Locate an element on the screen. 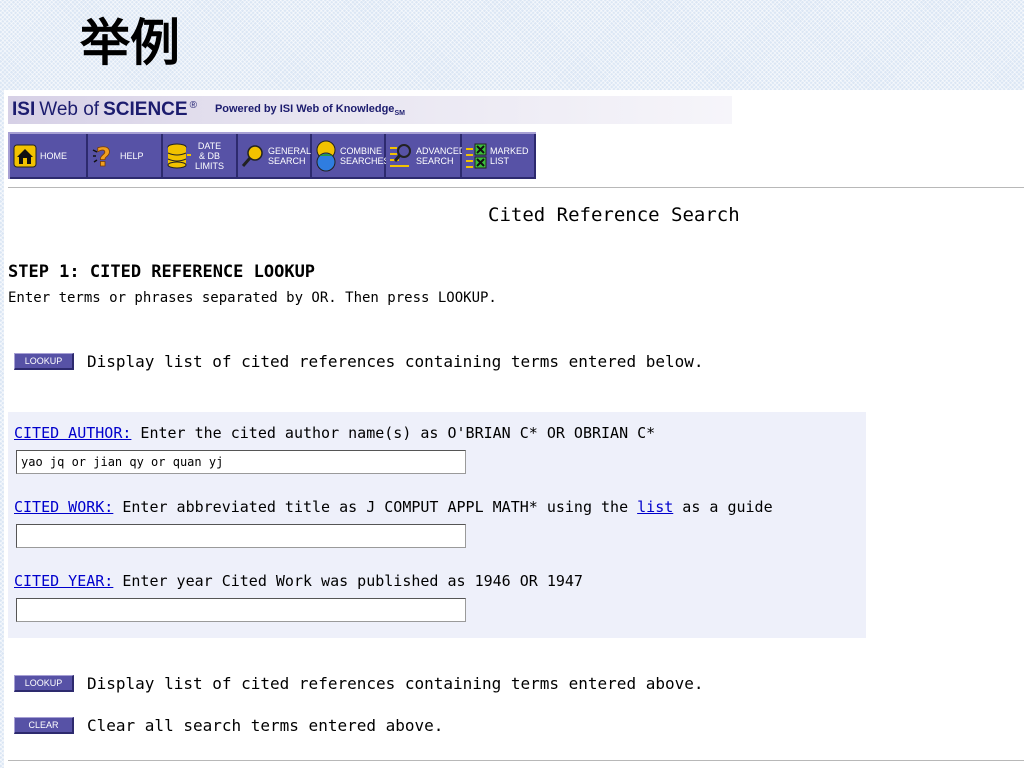 This screenshot has height=768, width=1024. nav-date-line: DATE is located at coordinates (209, 145).